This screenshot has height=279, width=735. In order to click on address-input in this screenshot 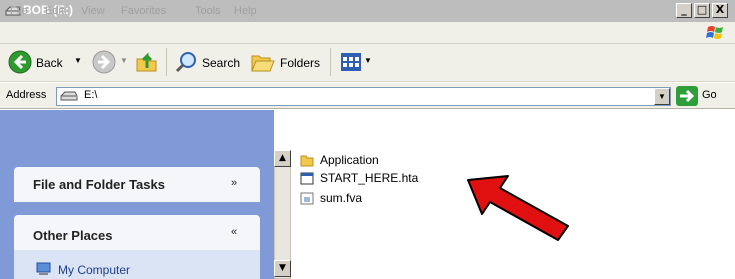, I will do `click(363, 96)`.